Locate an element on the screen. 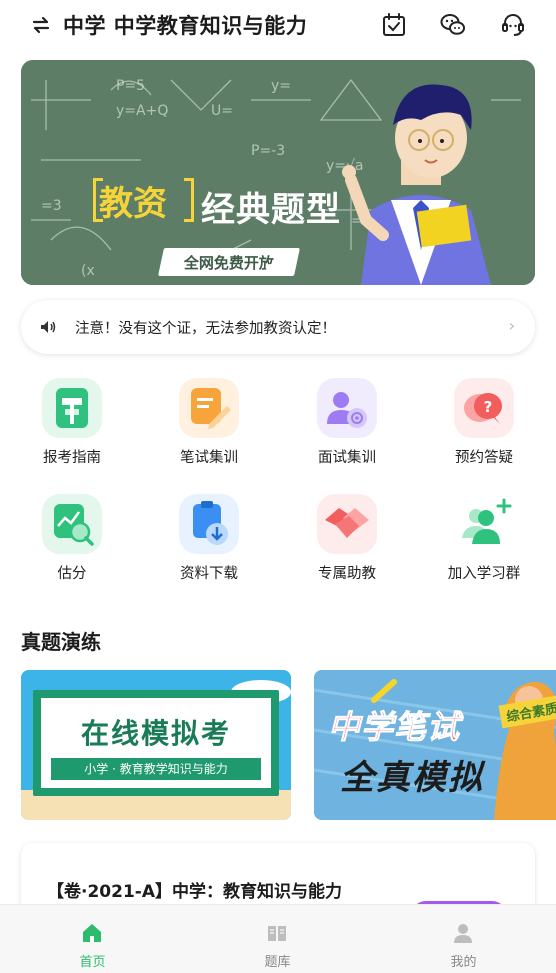 This screenshot has width=556, height=973. card-inner: 在线模拟考 小学 · 教育教学知识与能力 is located at coordinates (156, 743).